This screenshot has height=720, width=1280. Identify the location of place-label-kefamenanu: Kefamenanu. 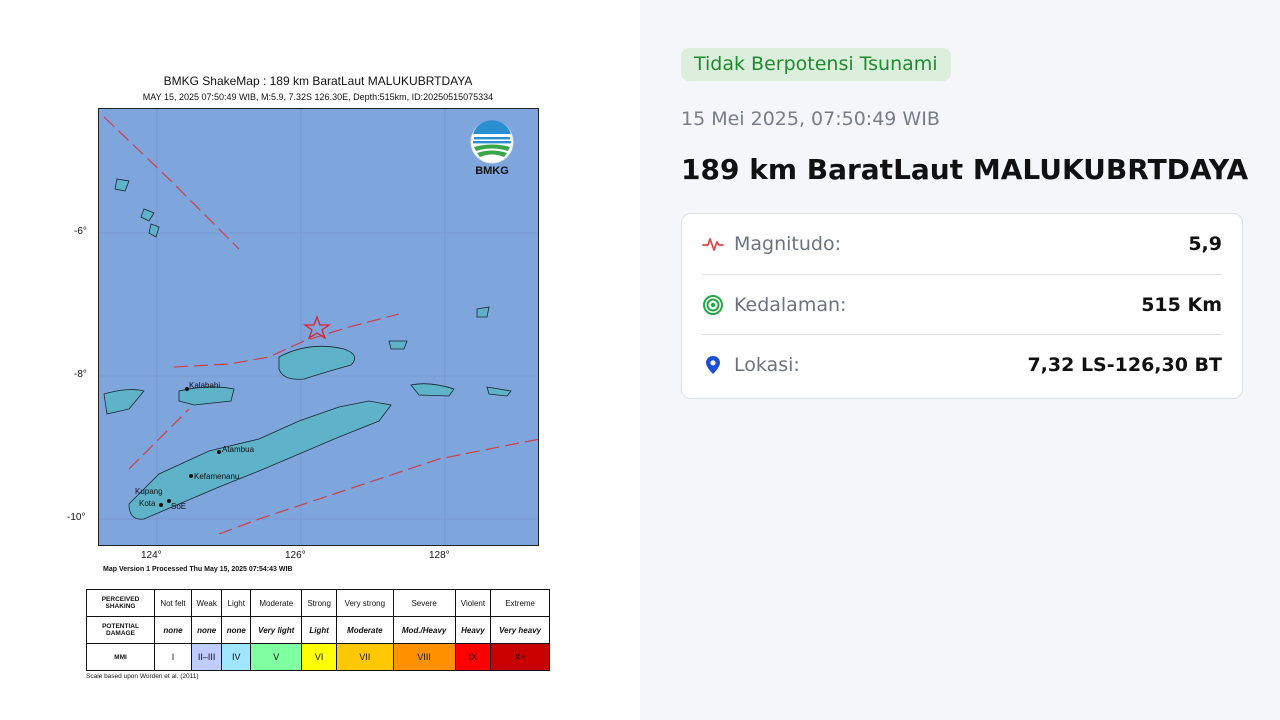
(217, 476).